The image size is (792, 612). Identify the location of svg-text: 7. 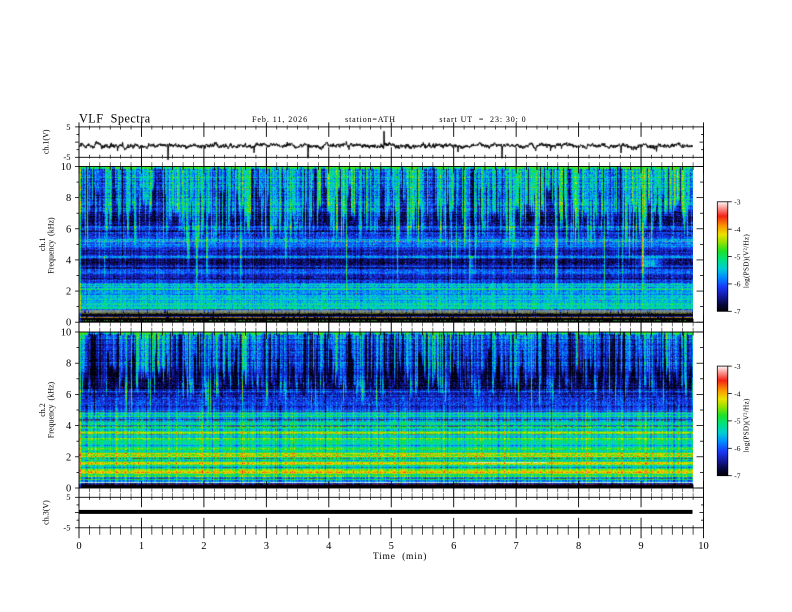
(516, 546).